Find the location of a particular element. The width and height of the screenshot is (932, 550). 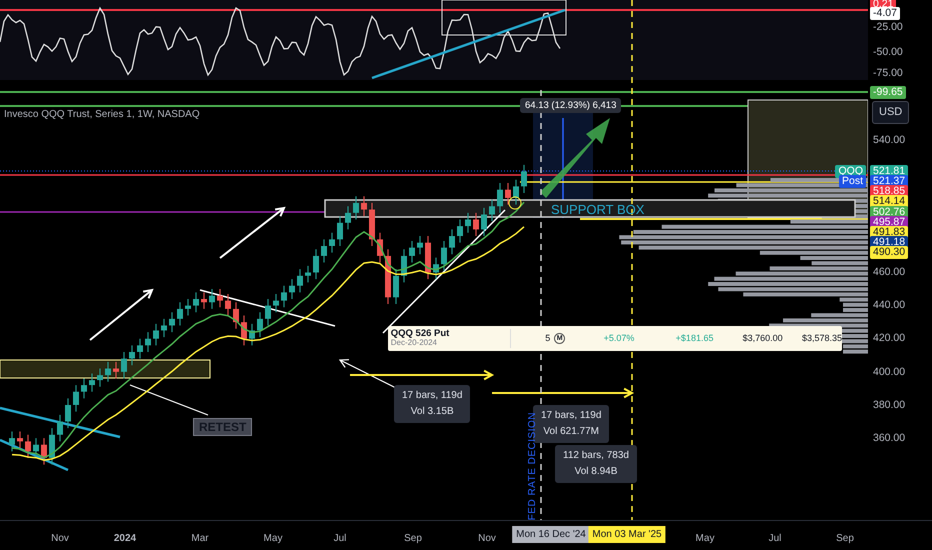

date-badge: Mon 16 Dec '24 is located at coordinates (551, 534).